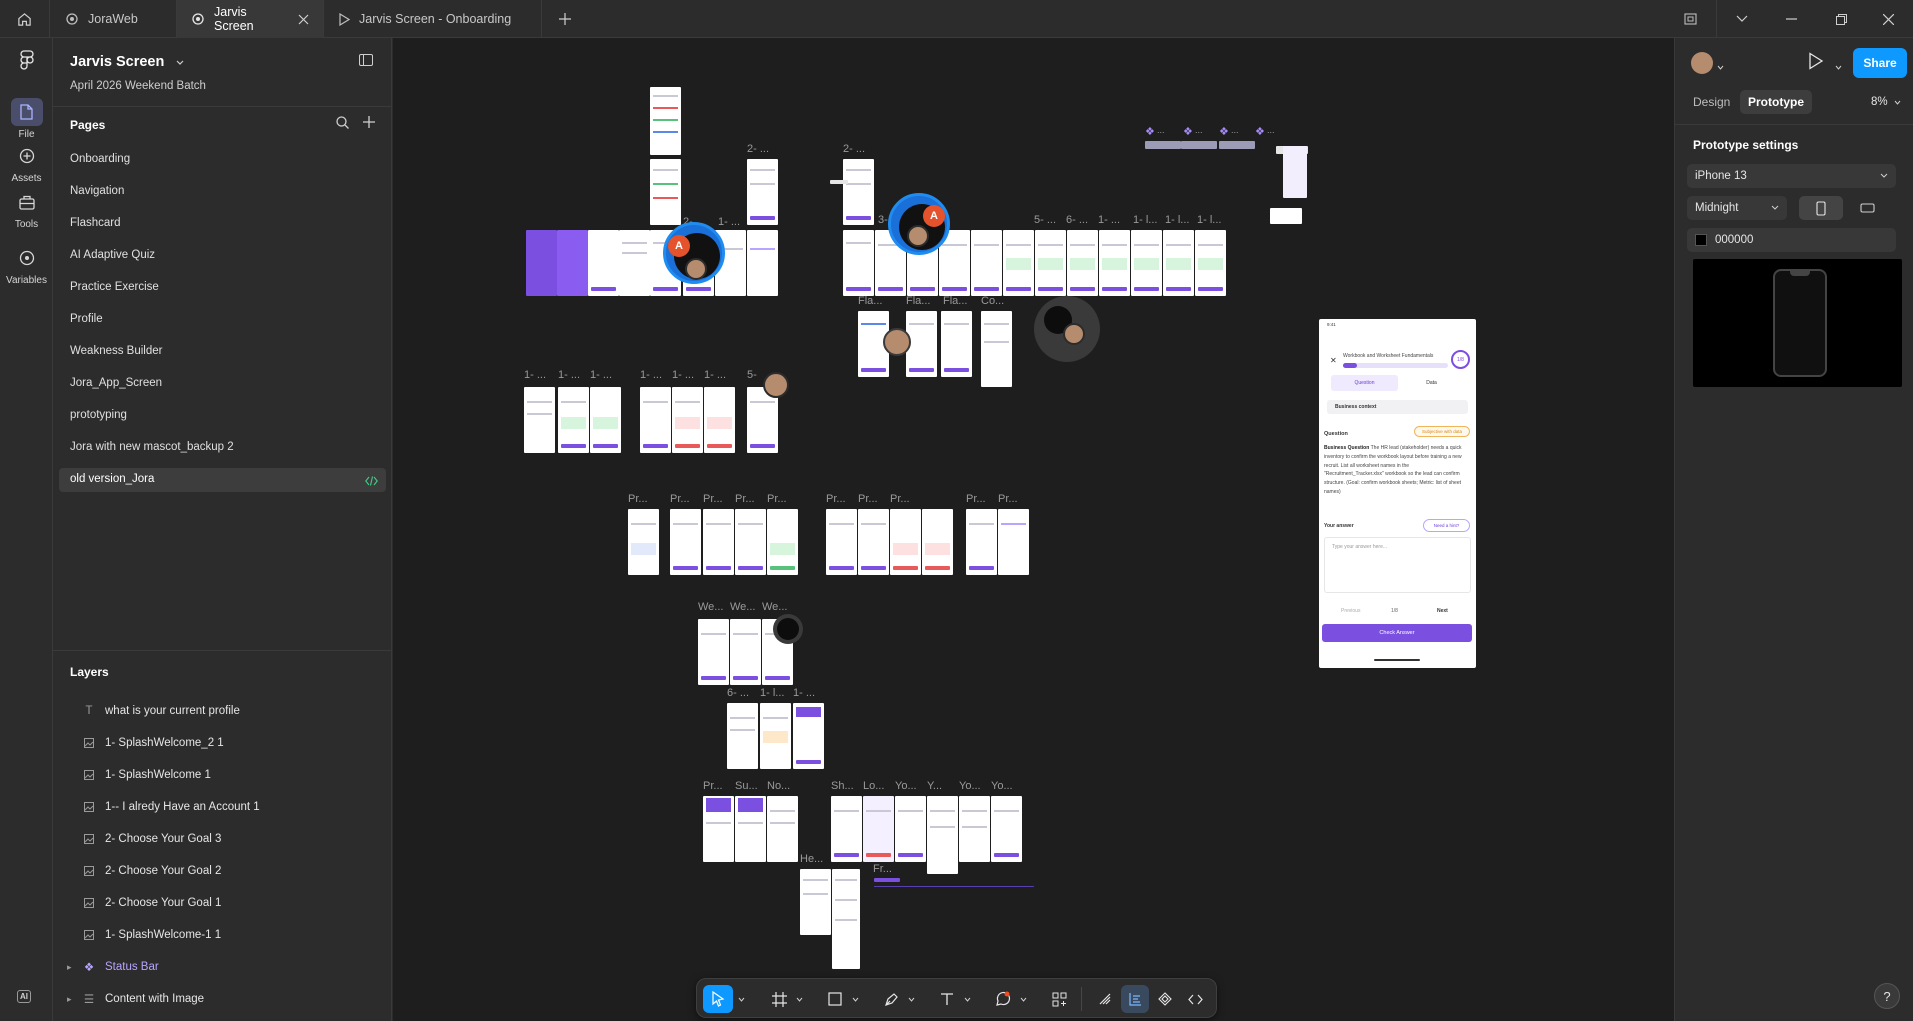 The width and height of the screenshot is (1913, 1021). Describe the element at coordinates (1135, 999) in the screenshot. I see `design-mode` at that location.